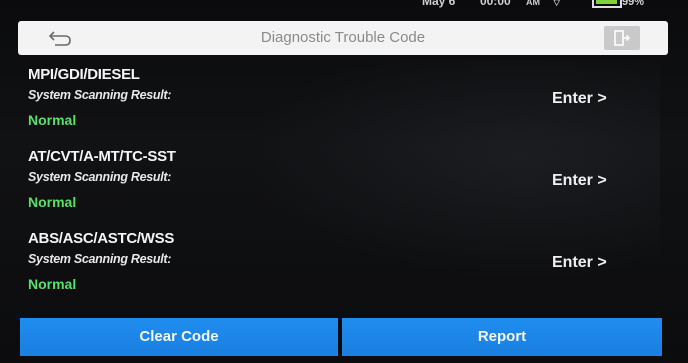 The image size is (688, 363). I want to click on system-name: AT/CVT/A-MT/TC-SST, so click(102, 156).